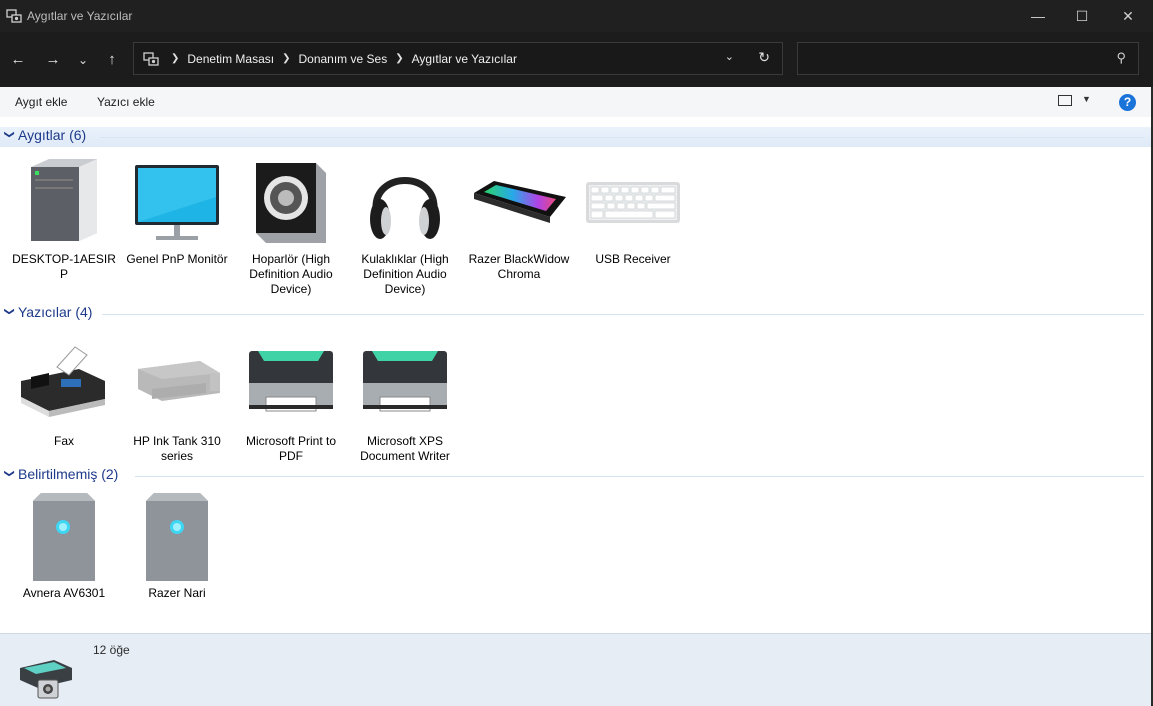  What do you see at coordinates (41, 102) in the screenshot?
I see `add-device-button: Aygıt ekle` at bounding box center [41, 102].